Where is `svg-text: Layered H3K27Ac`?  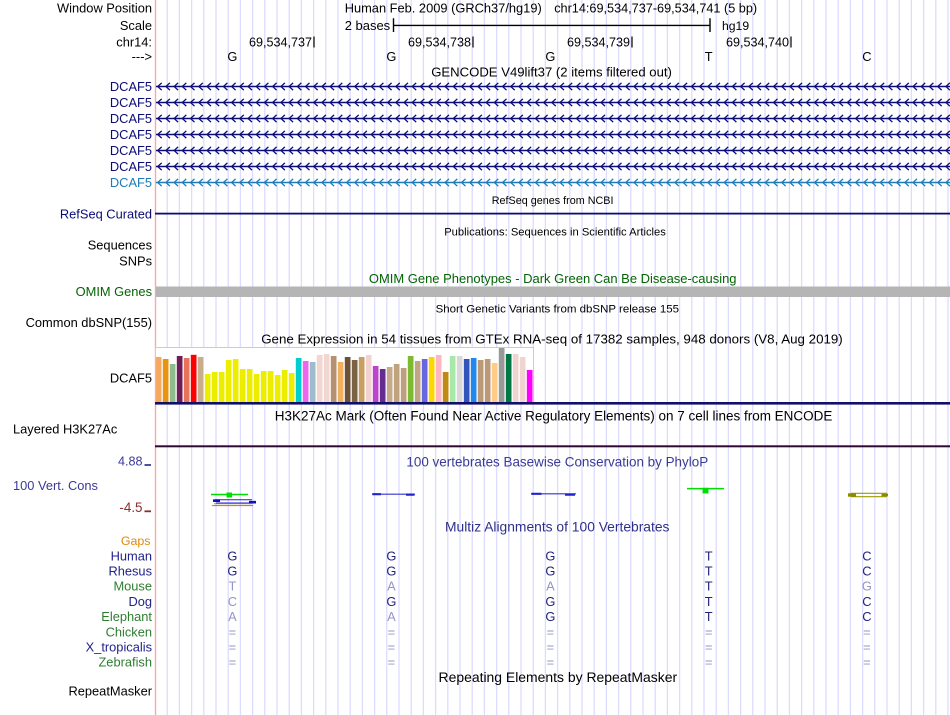
svg-text: Layered H3K27Ac is located at coordinates (65, 429).